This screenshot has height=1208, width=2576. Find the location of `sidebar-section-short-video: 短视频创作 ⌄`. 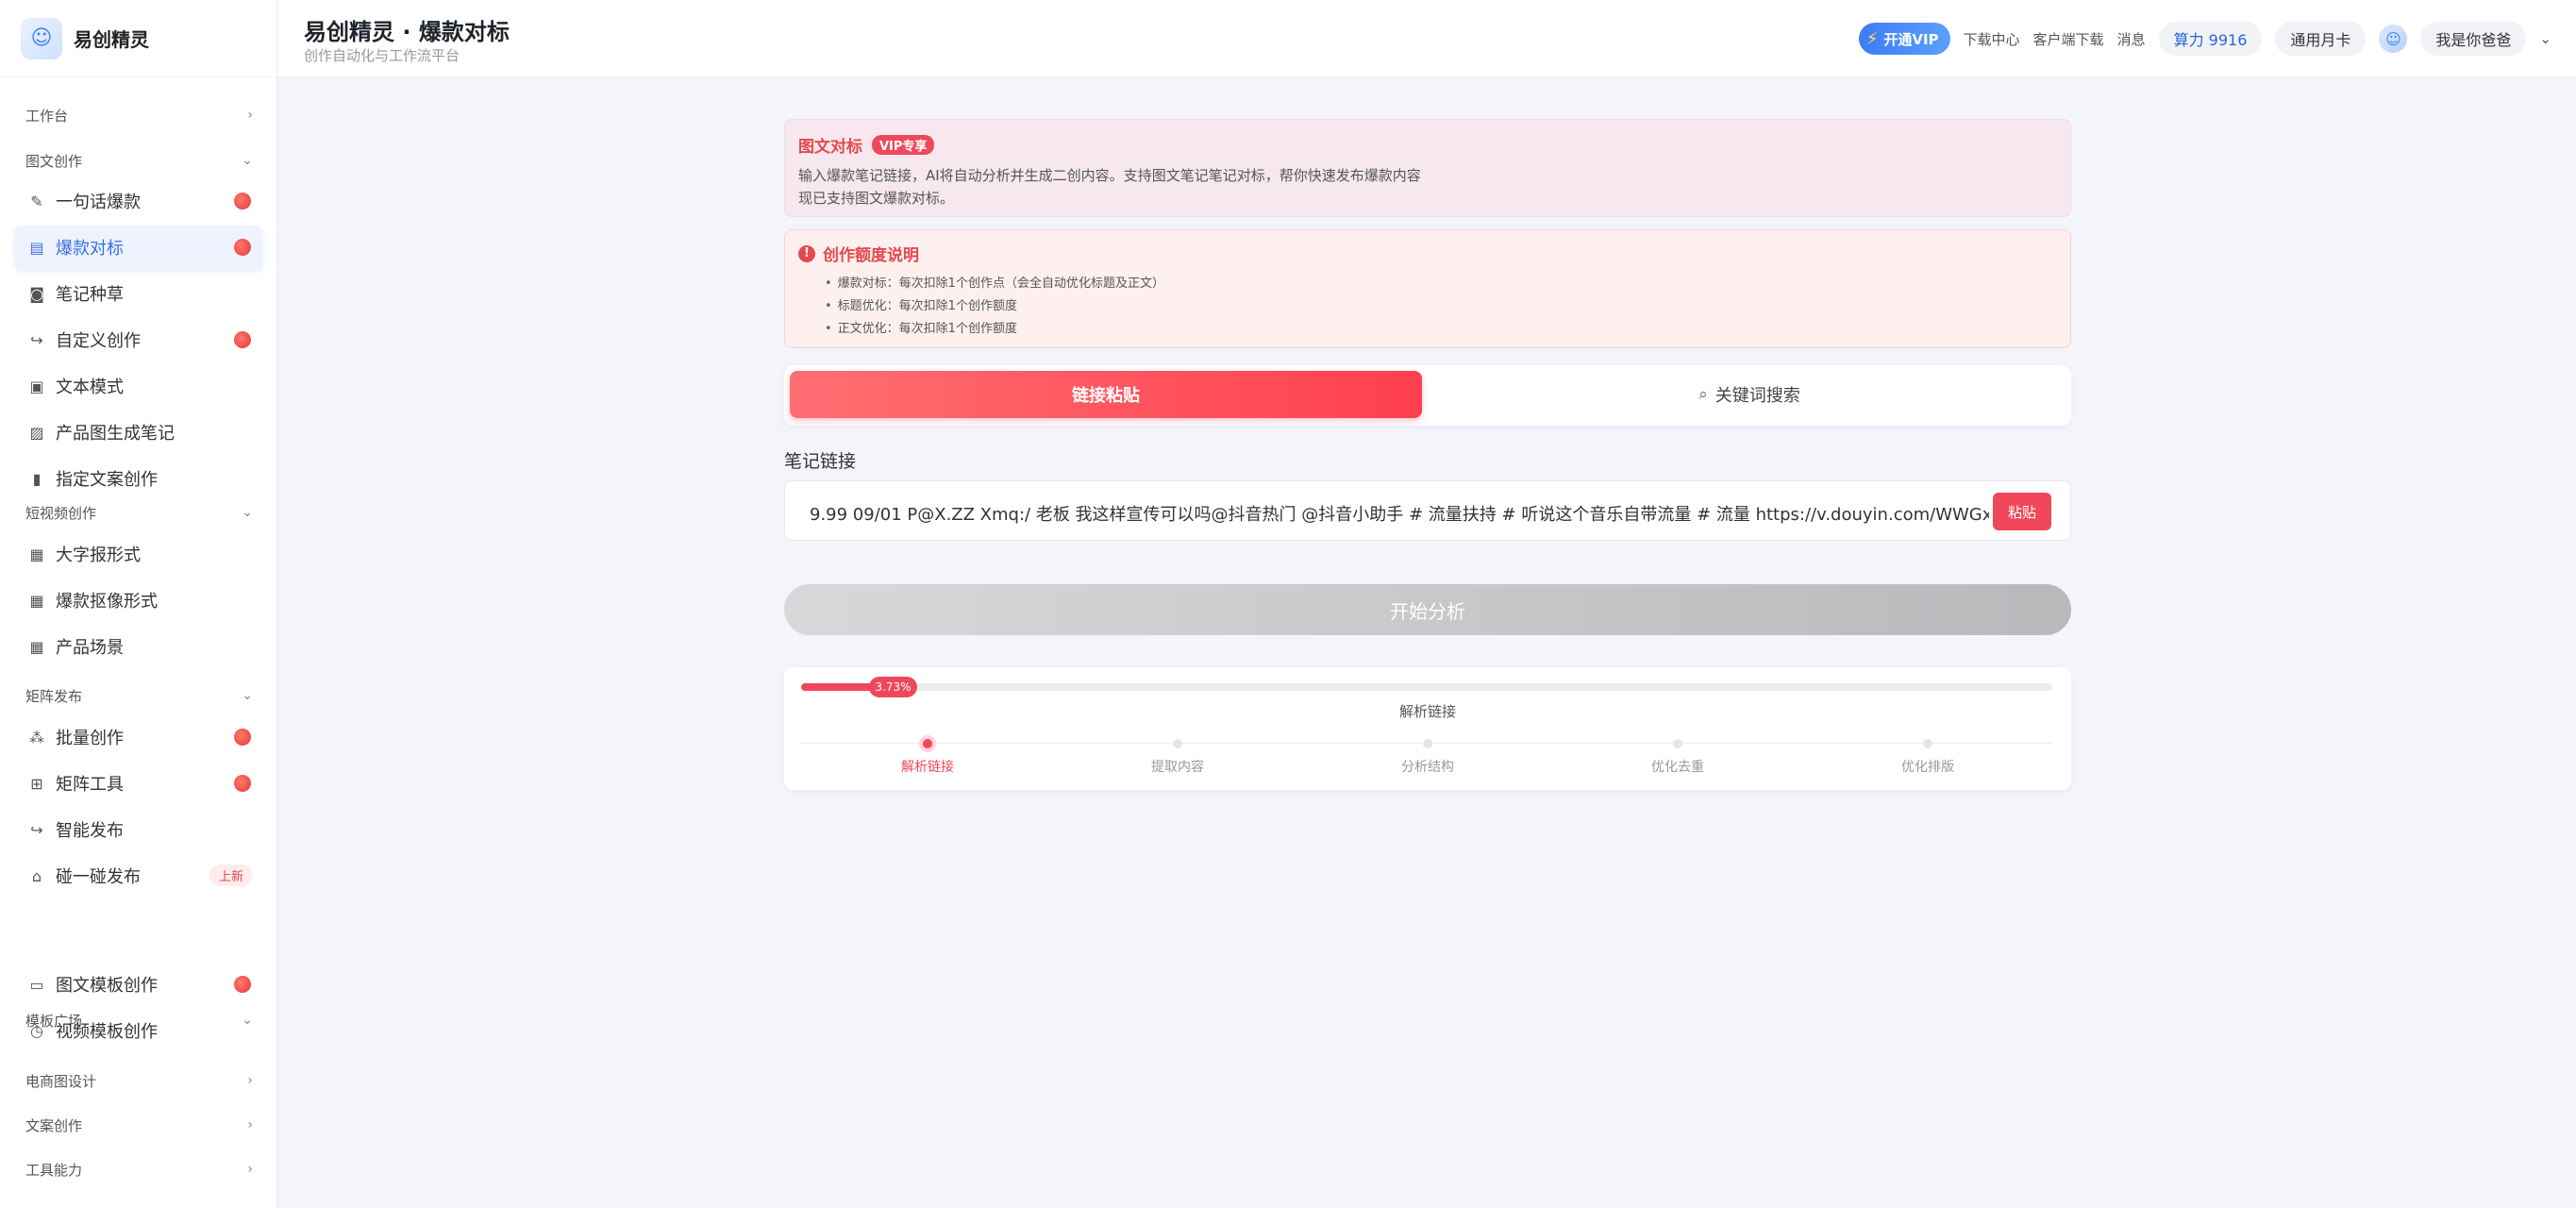

sidebar-section-short-video: 短视频创作 ⌄ is located at coordinates (138, 512).